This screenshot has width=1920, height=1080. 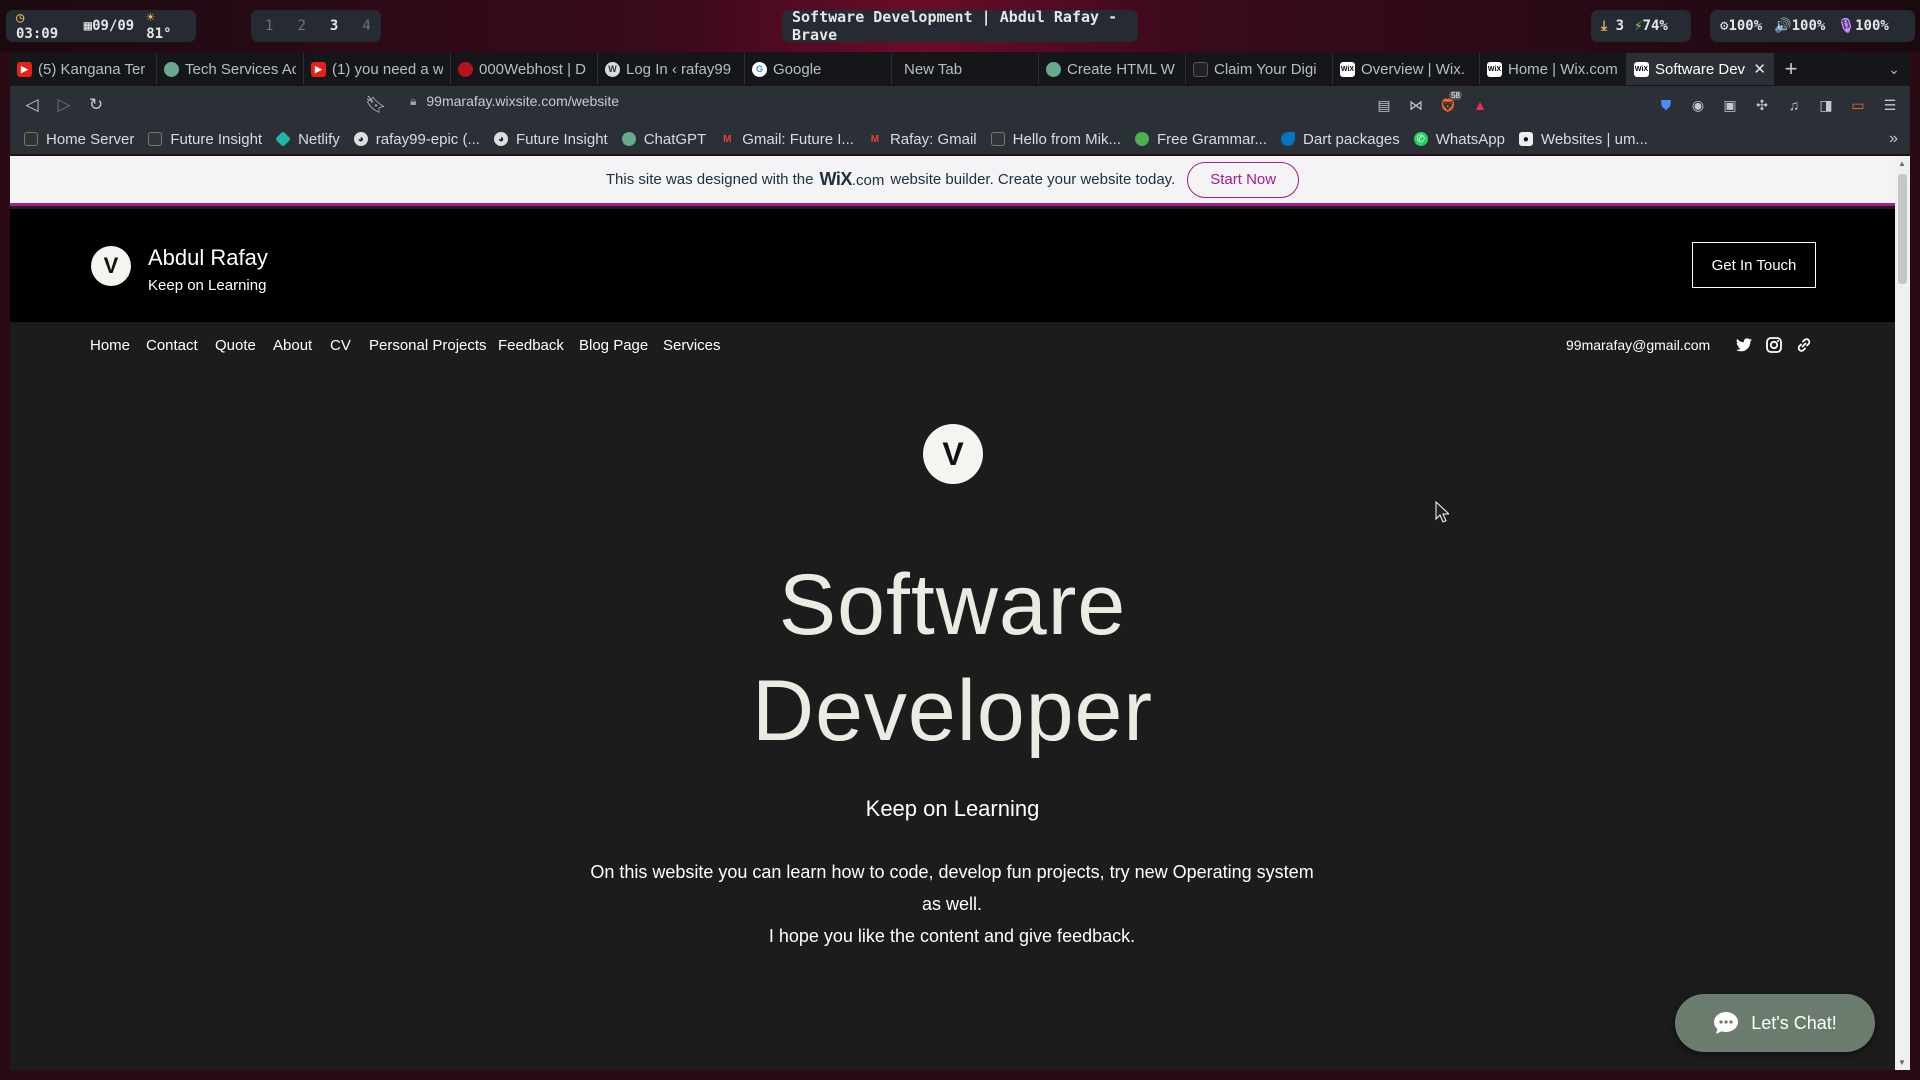 What do you see at coordinates (1442, 512) in the screenshot?
I see `mouse-cursor-icon` at bounding box center [1442, 512].